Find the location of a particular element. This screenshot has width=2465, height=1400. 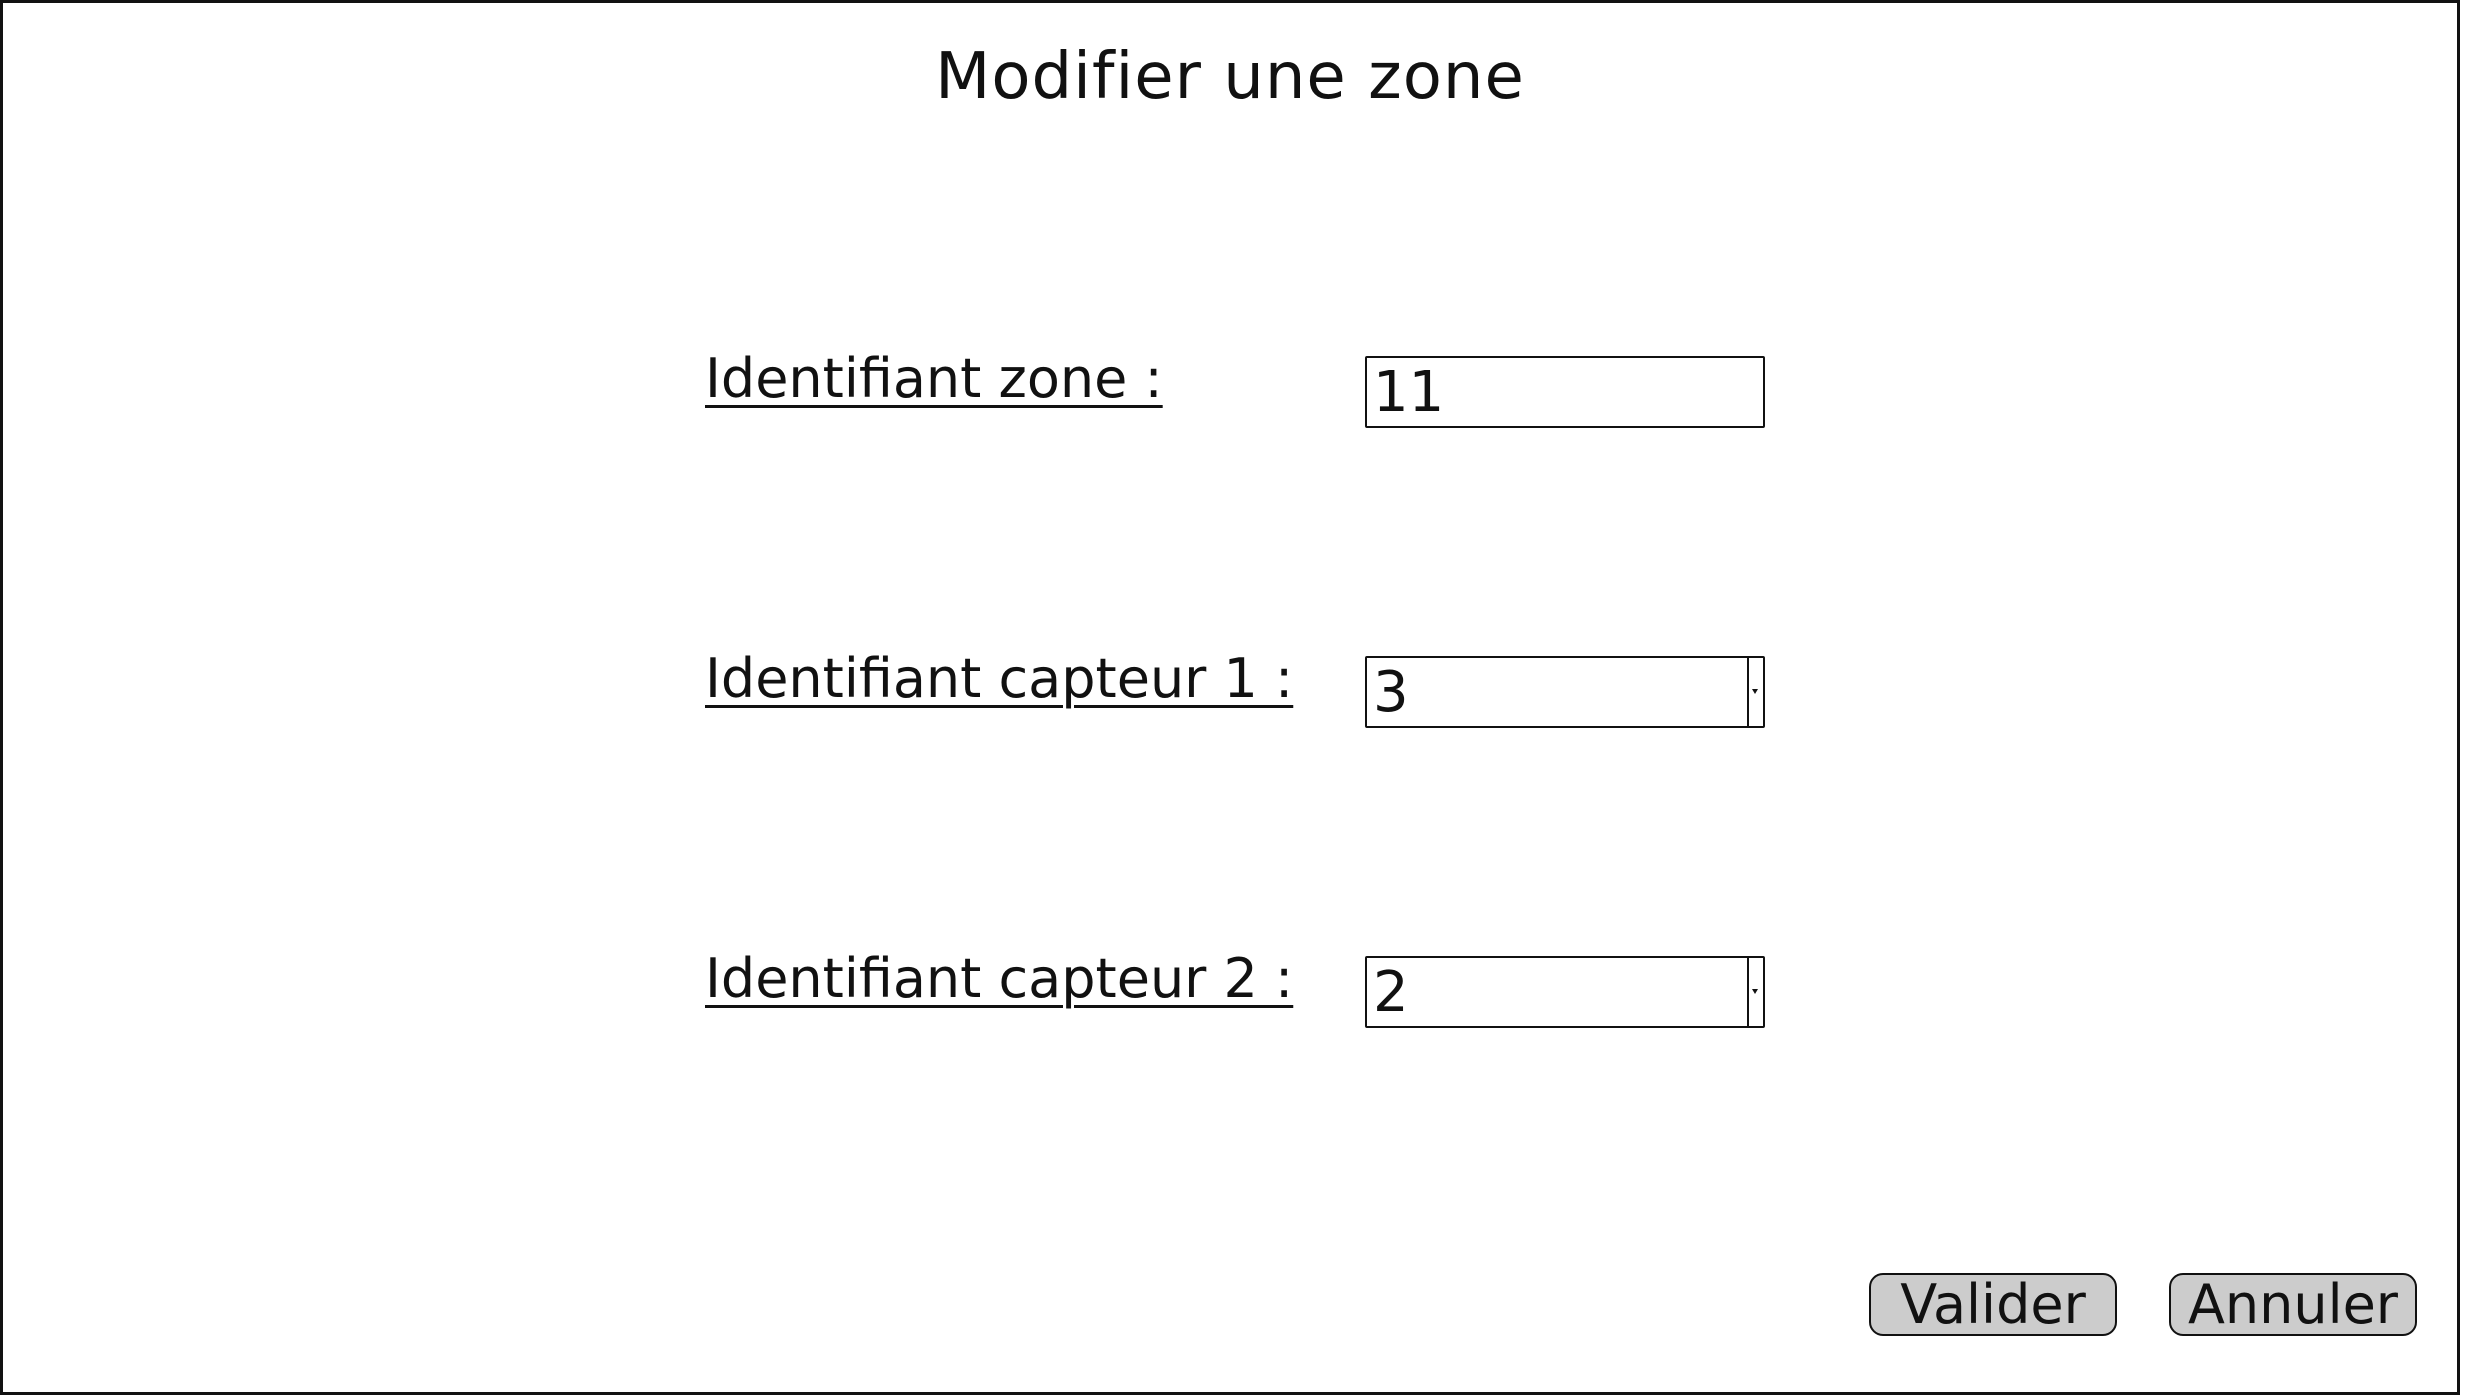

sensor2-id-select: 2 is located at coordinates (1565, 992).